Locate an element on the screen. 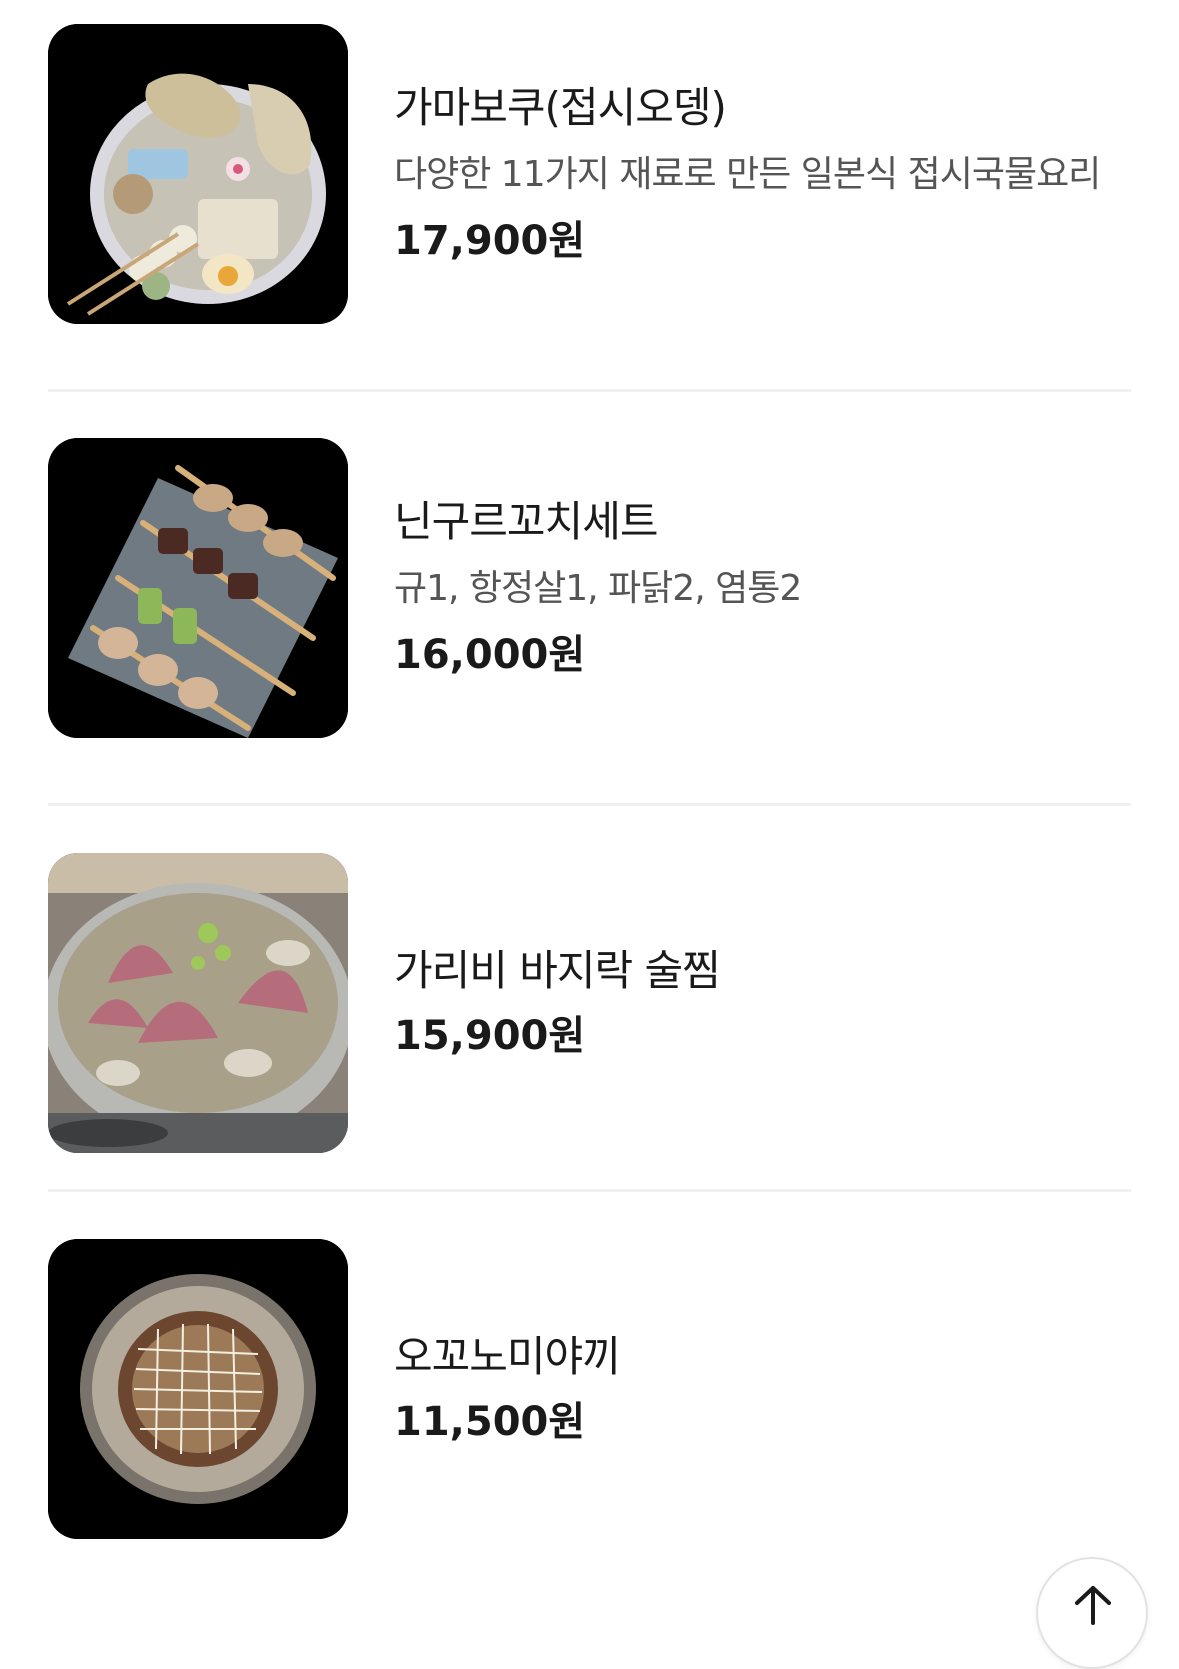 The image size is (1179, 1669). menu-item-description: 규1, 항정살1, 파닭2, 염통2 is located at coordinates (598, 588).